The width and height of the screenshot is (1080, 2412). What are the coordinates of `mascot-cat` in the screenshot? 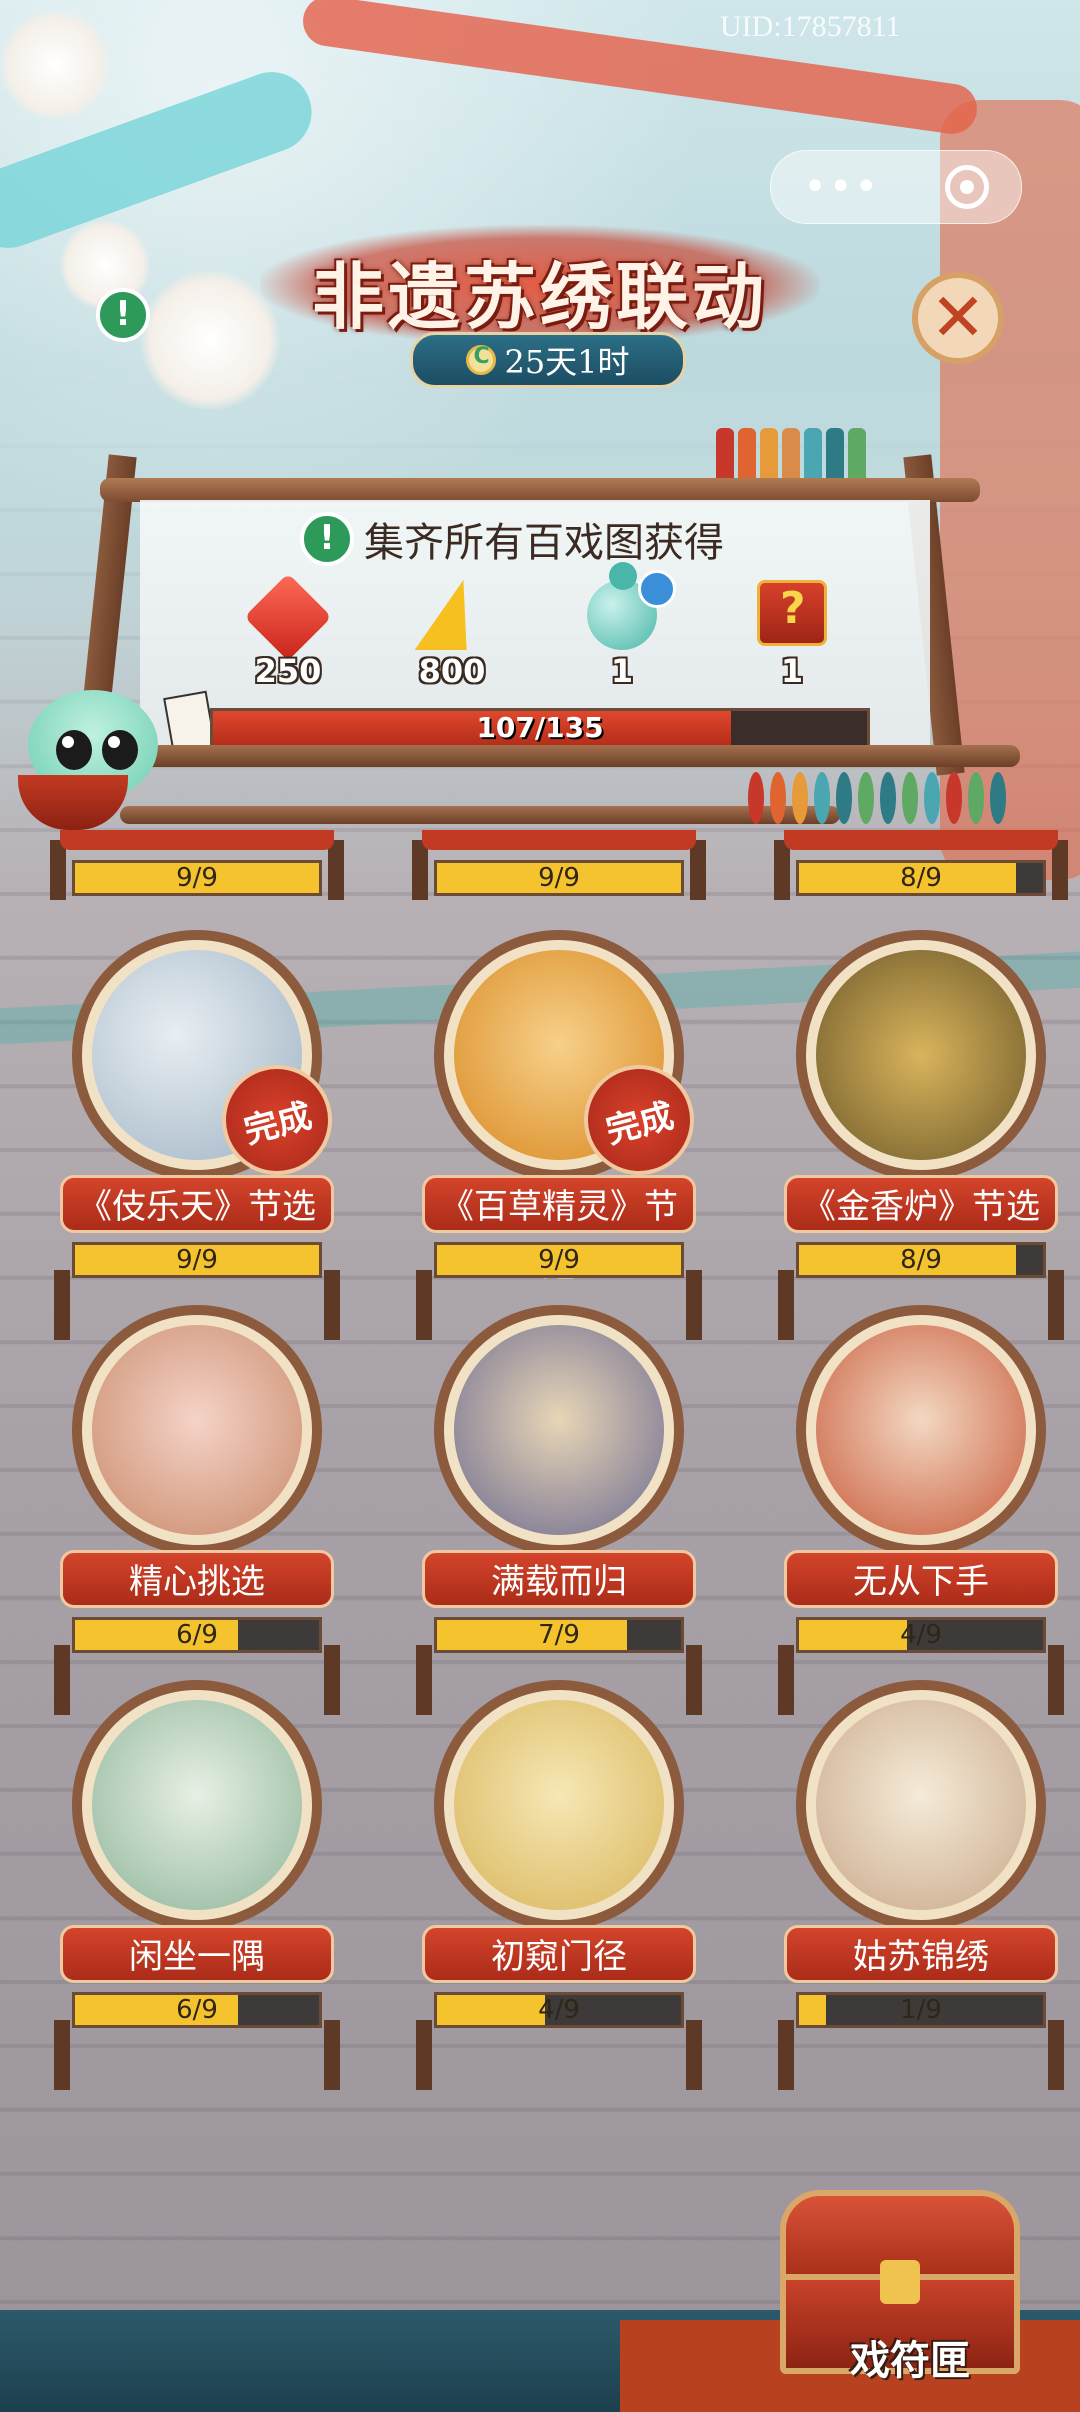 It's located at (93, 755).